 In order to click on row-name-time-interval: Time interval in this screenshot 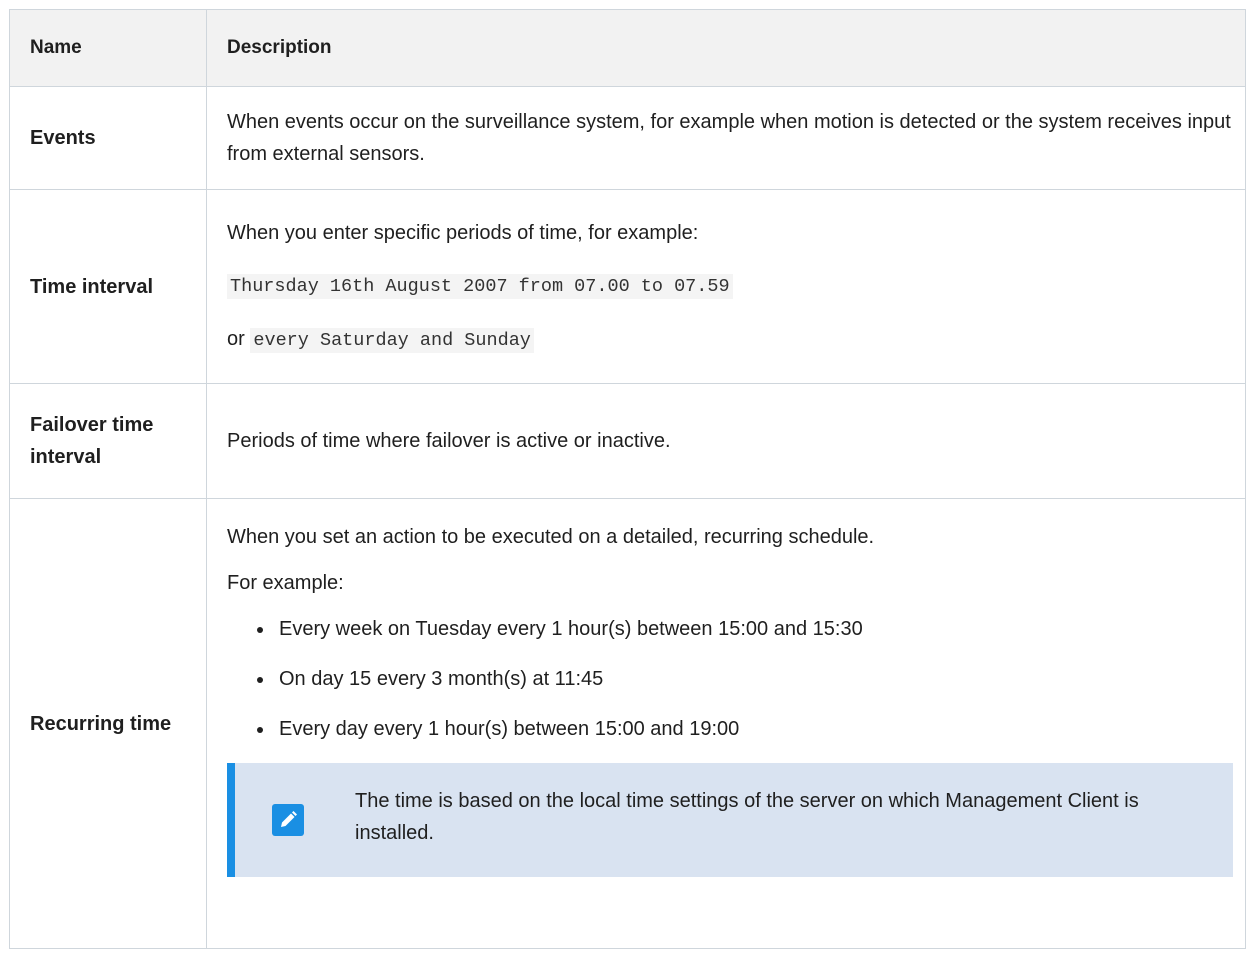, I will do `click(108, 286)`.